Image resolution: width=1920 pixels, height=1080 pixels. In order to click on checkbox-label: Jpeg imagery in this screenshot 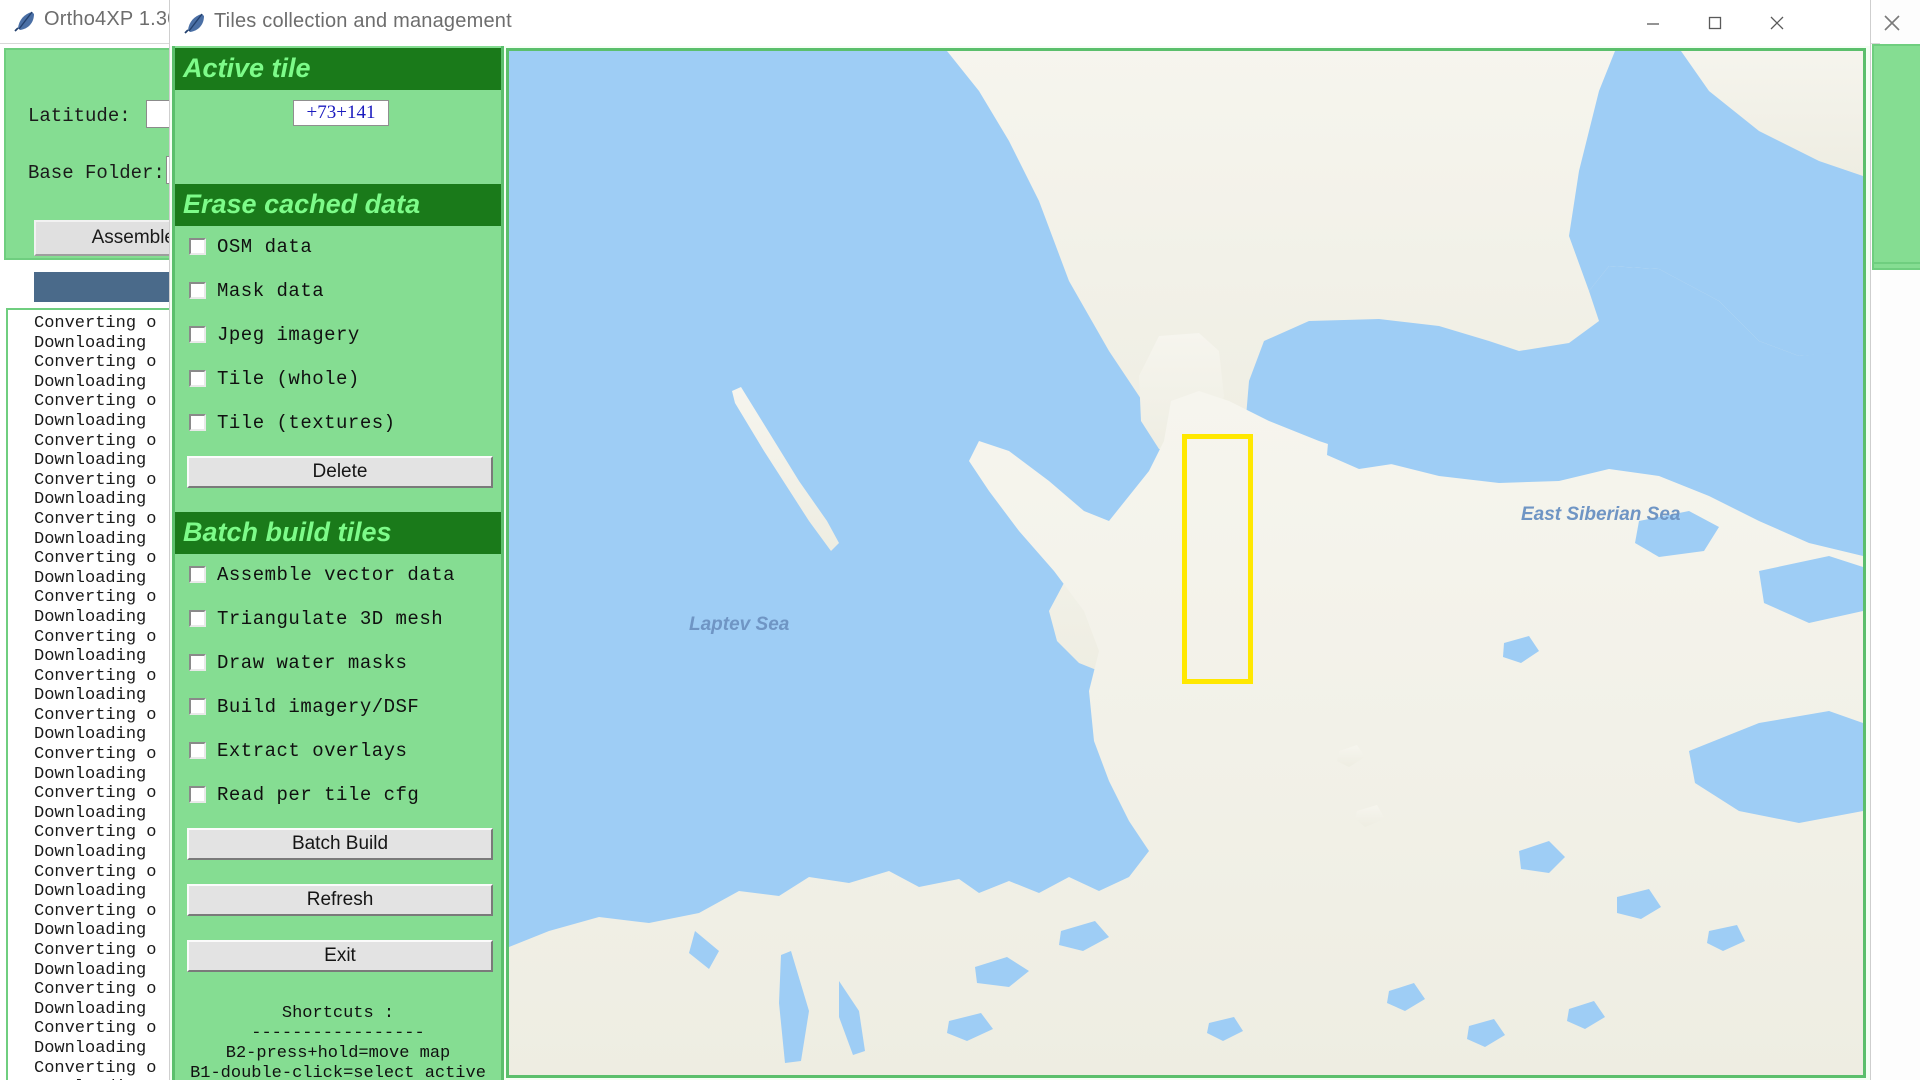, I will do `click(288, 335)`.